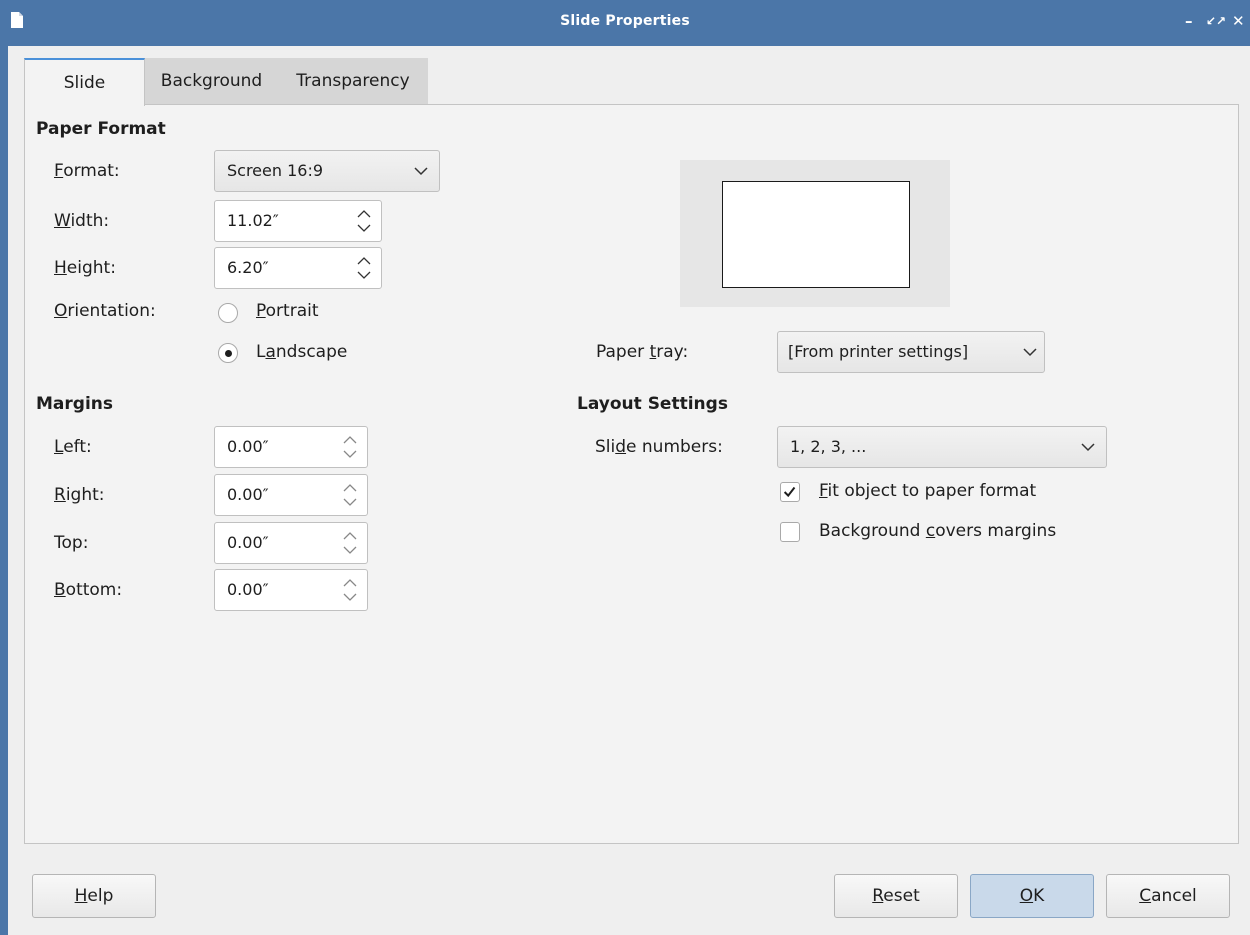  Describe the element at coordinates (74, 404) in the screenshot. I see `margins-heading: Margins` at that location.